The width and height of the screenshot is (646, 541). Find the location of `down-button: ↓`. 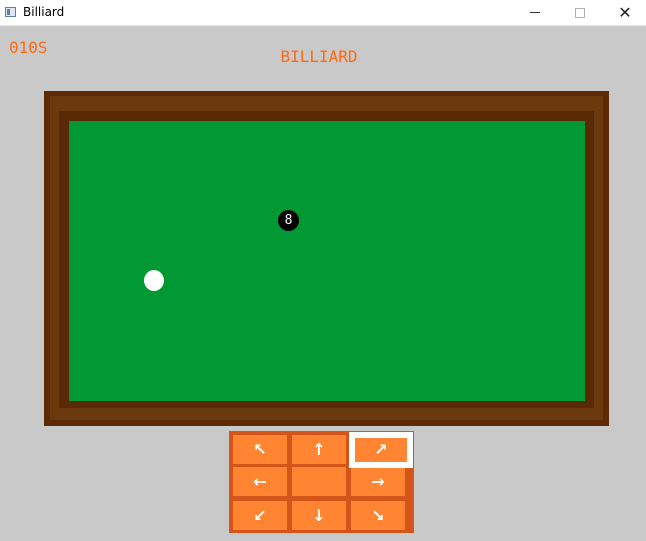

down-button: ↓ is located at coordinates (319, 515).